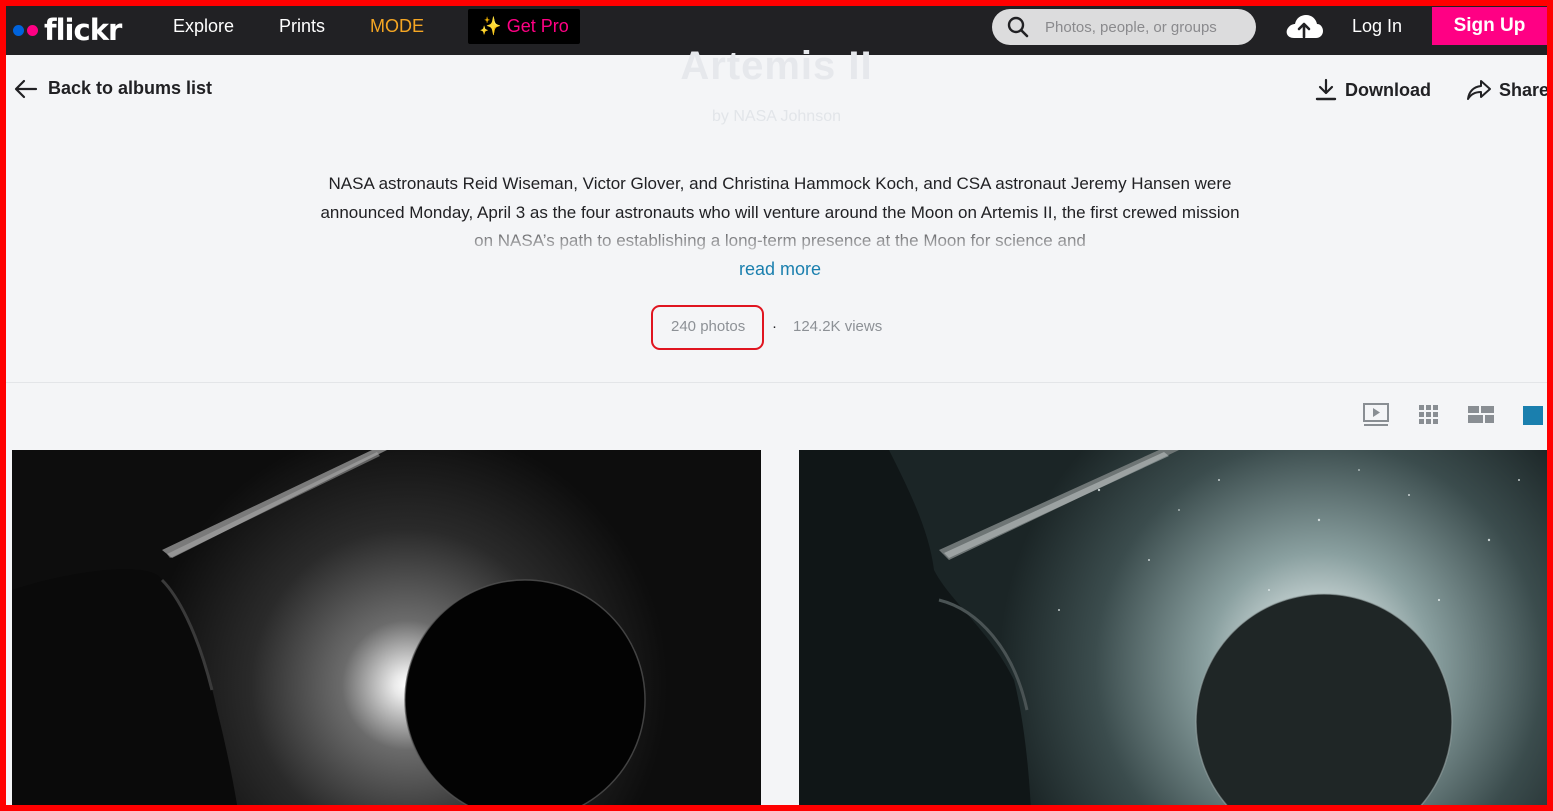 The height and width of the screenshot is (811, 1553). What do you see at coordinates (1429, 416) in the screenshot?
I see `grid-icon` at bounding box center [1429, 416].